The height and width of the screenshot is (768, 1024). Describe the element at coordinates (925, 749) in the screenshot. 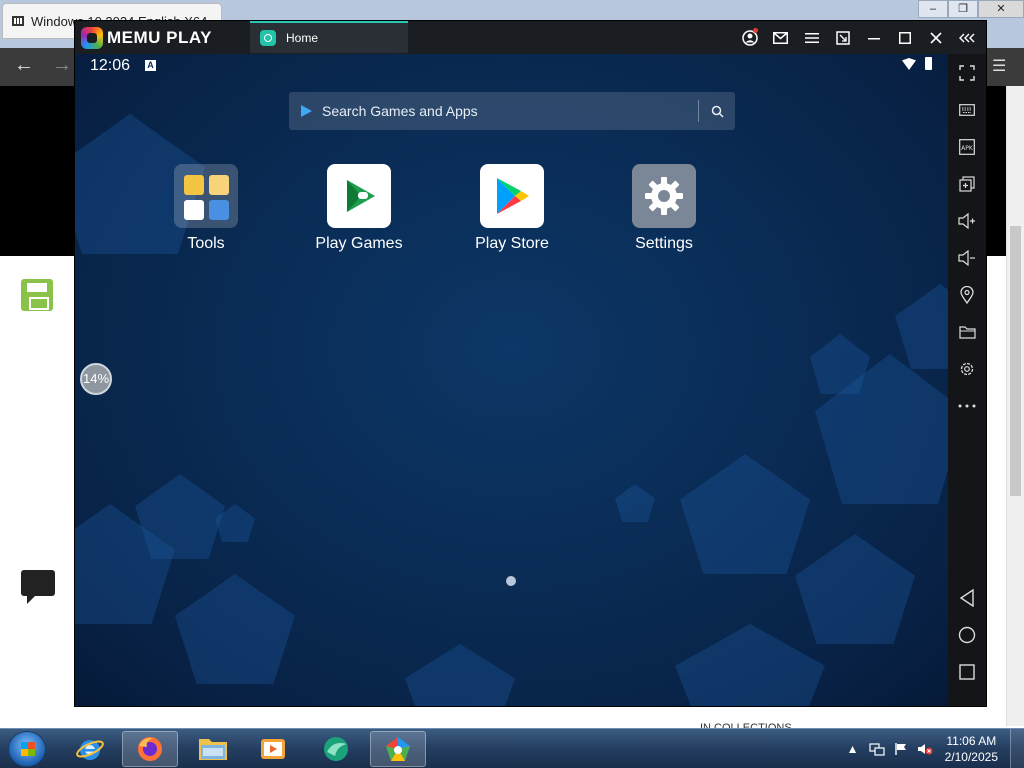

I see `volume-muted-icon` at that location.